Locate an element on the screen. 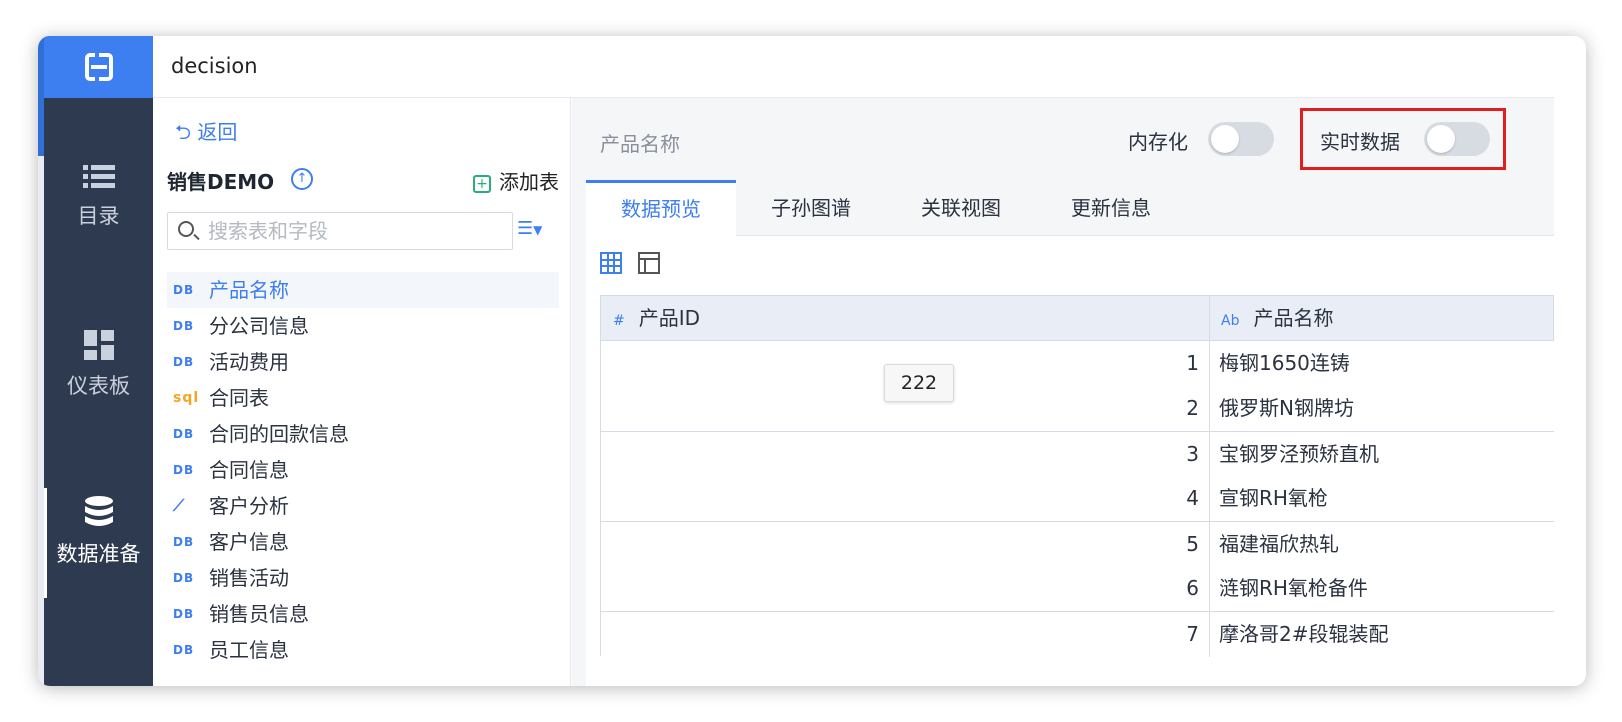  detail-header: 产品名称 内存化 实时数据 is located at coordinates (1063, 139).